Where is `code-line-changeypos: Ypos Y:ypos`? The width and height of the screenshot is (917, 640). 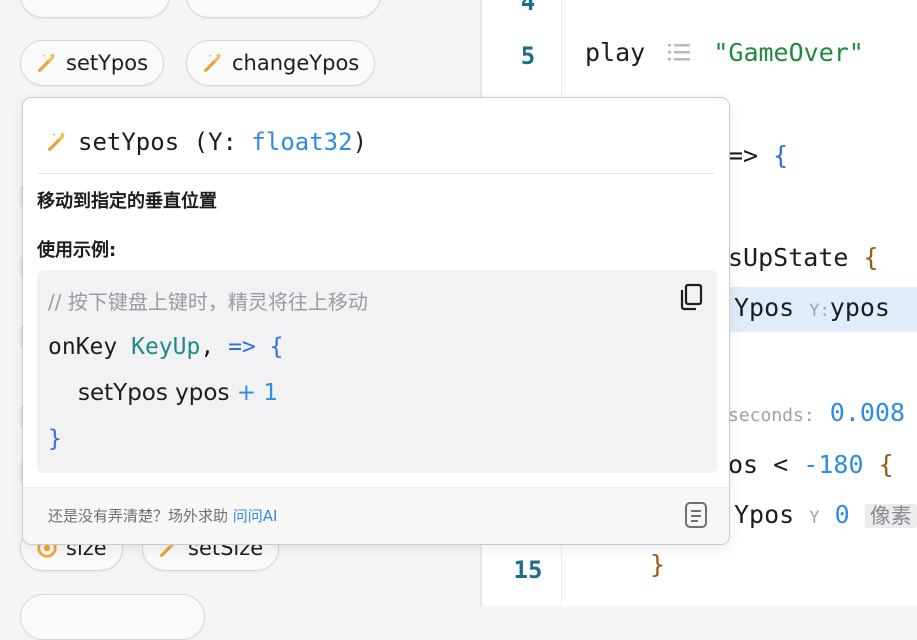
code-line-changeypos: Ypos Y:ypos is located at coordinates (812, 307).